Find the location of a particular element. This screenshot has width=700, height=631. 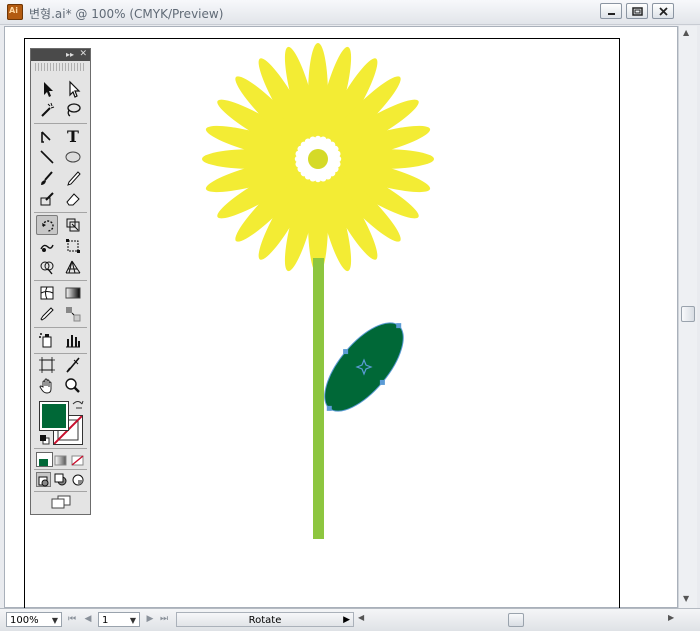

previous-artboard-button: ◀ is located at coordinates (88, 619).